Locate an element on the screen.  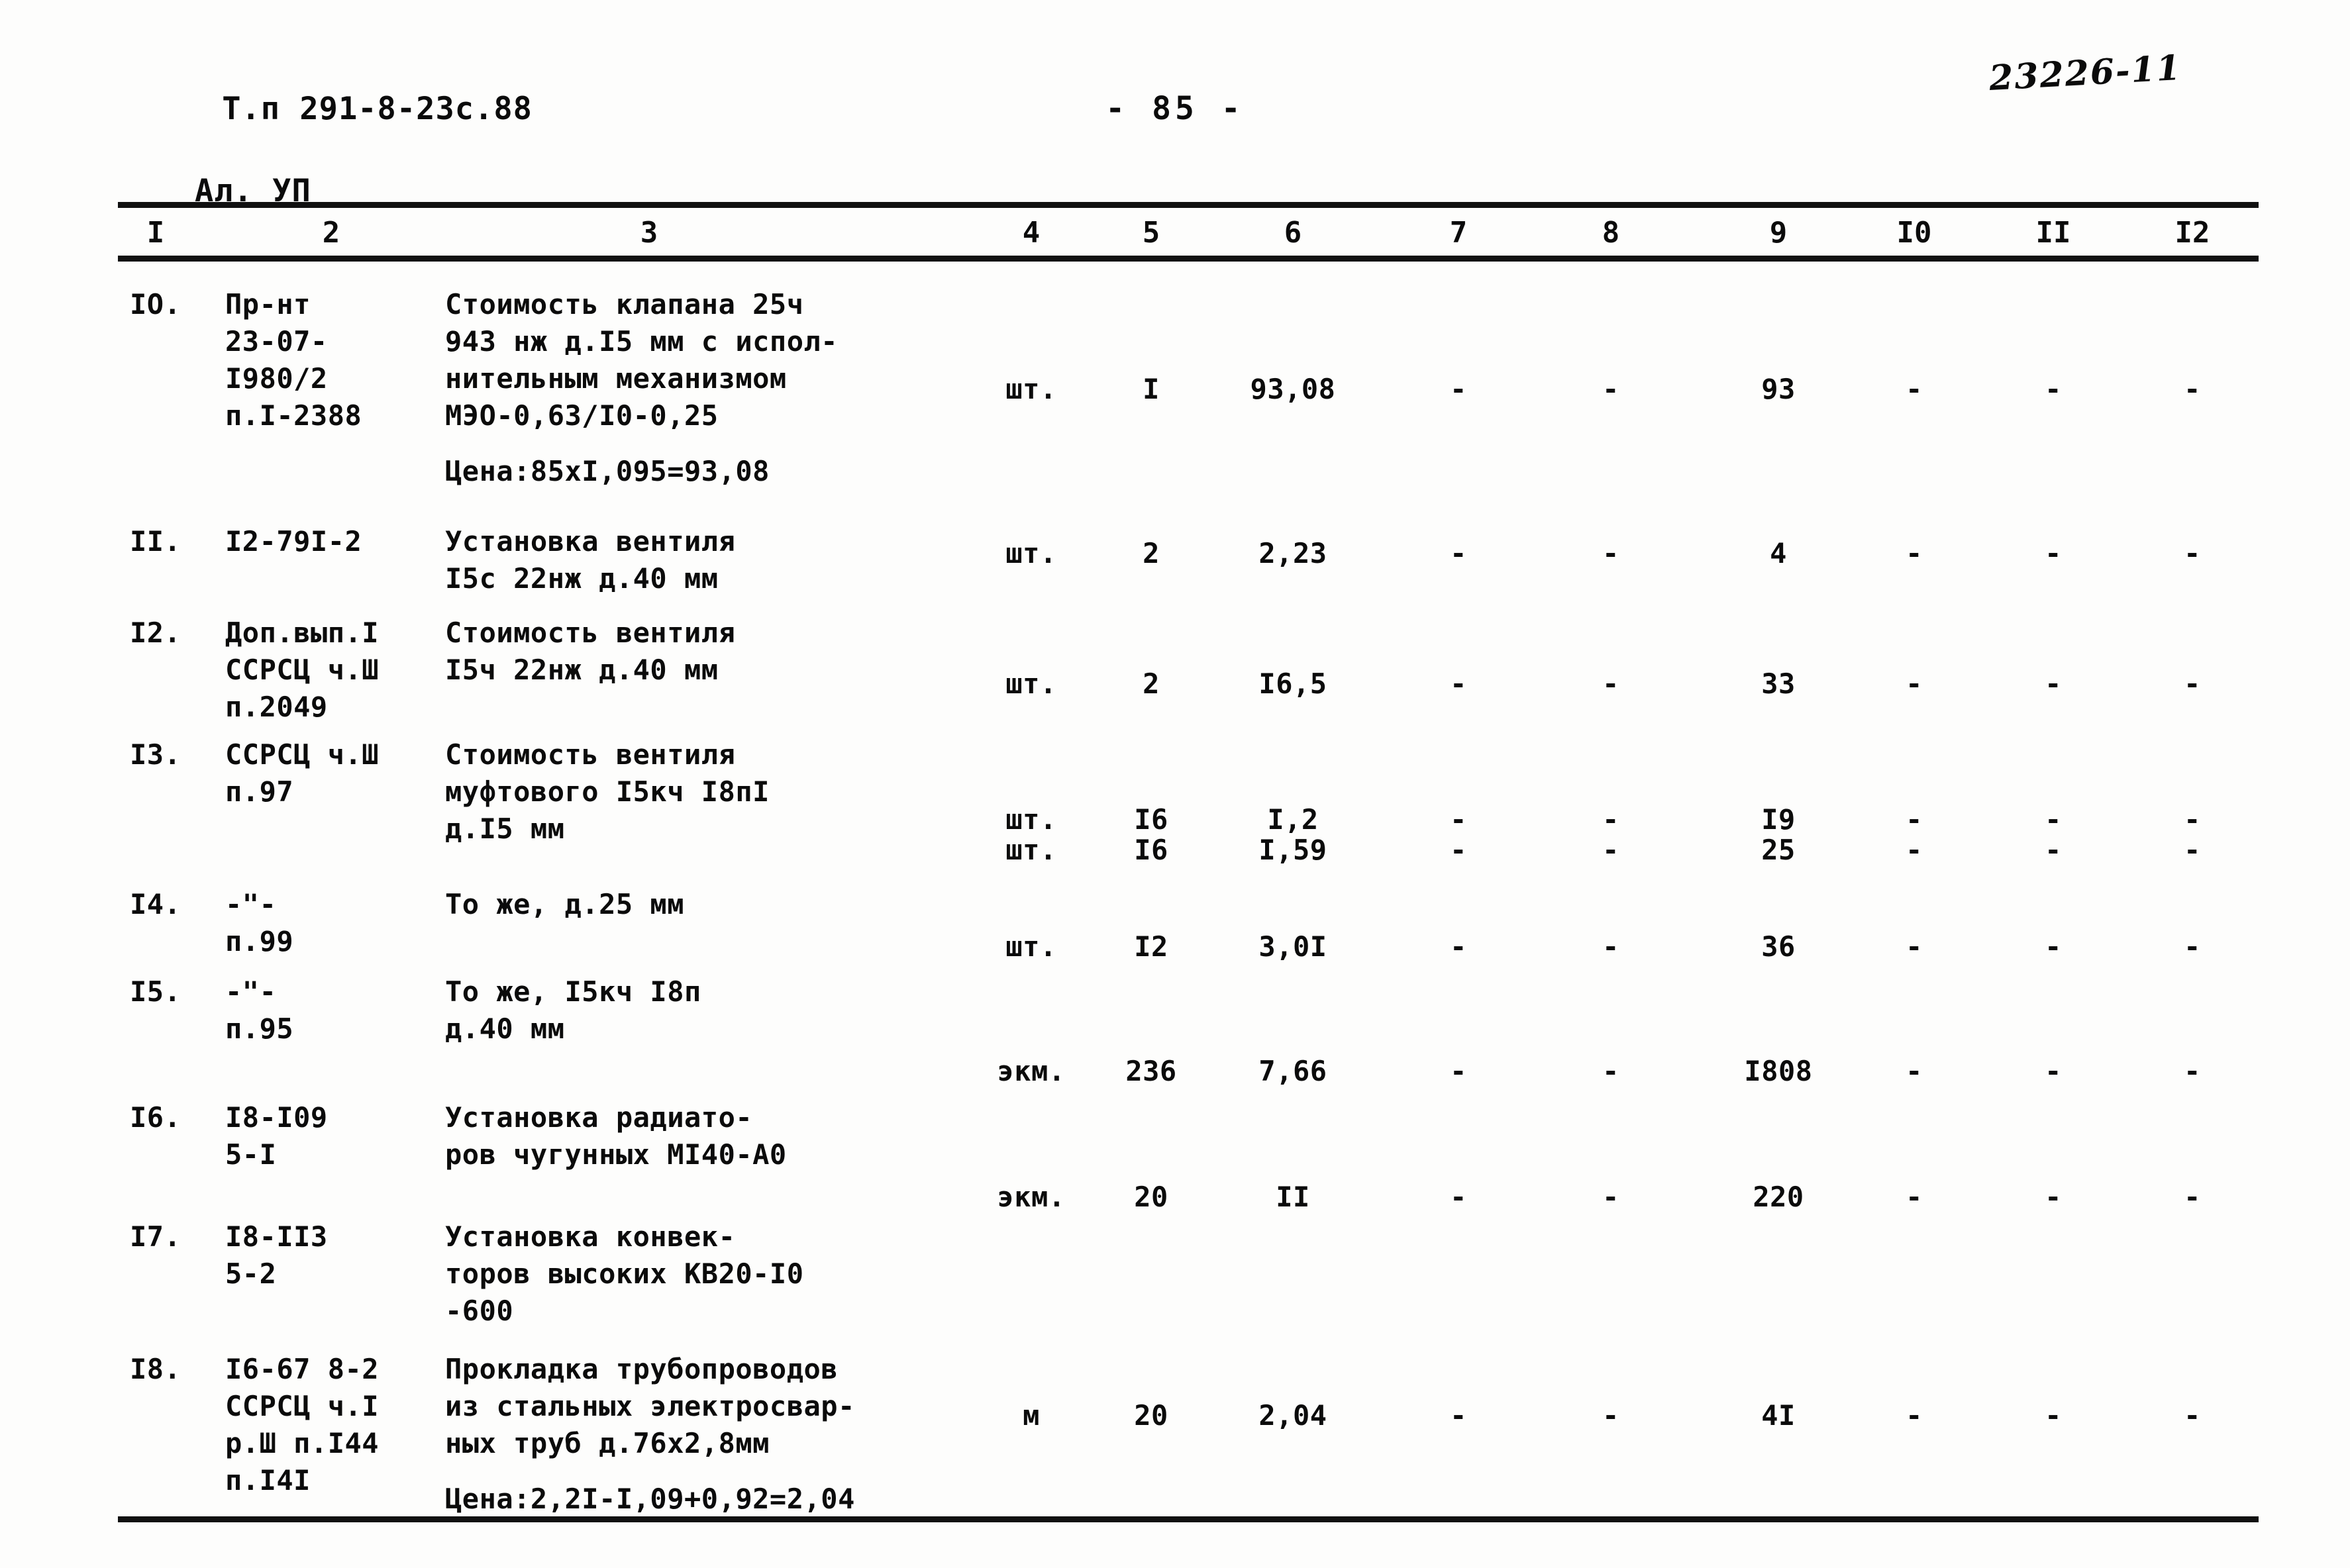
row-number: I7. is located at coordinates (155, 1236).